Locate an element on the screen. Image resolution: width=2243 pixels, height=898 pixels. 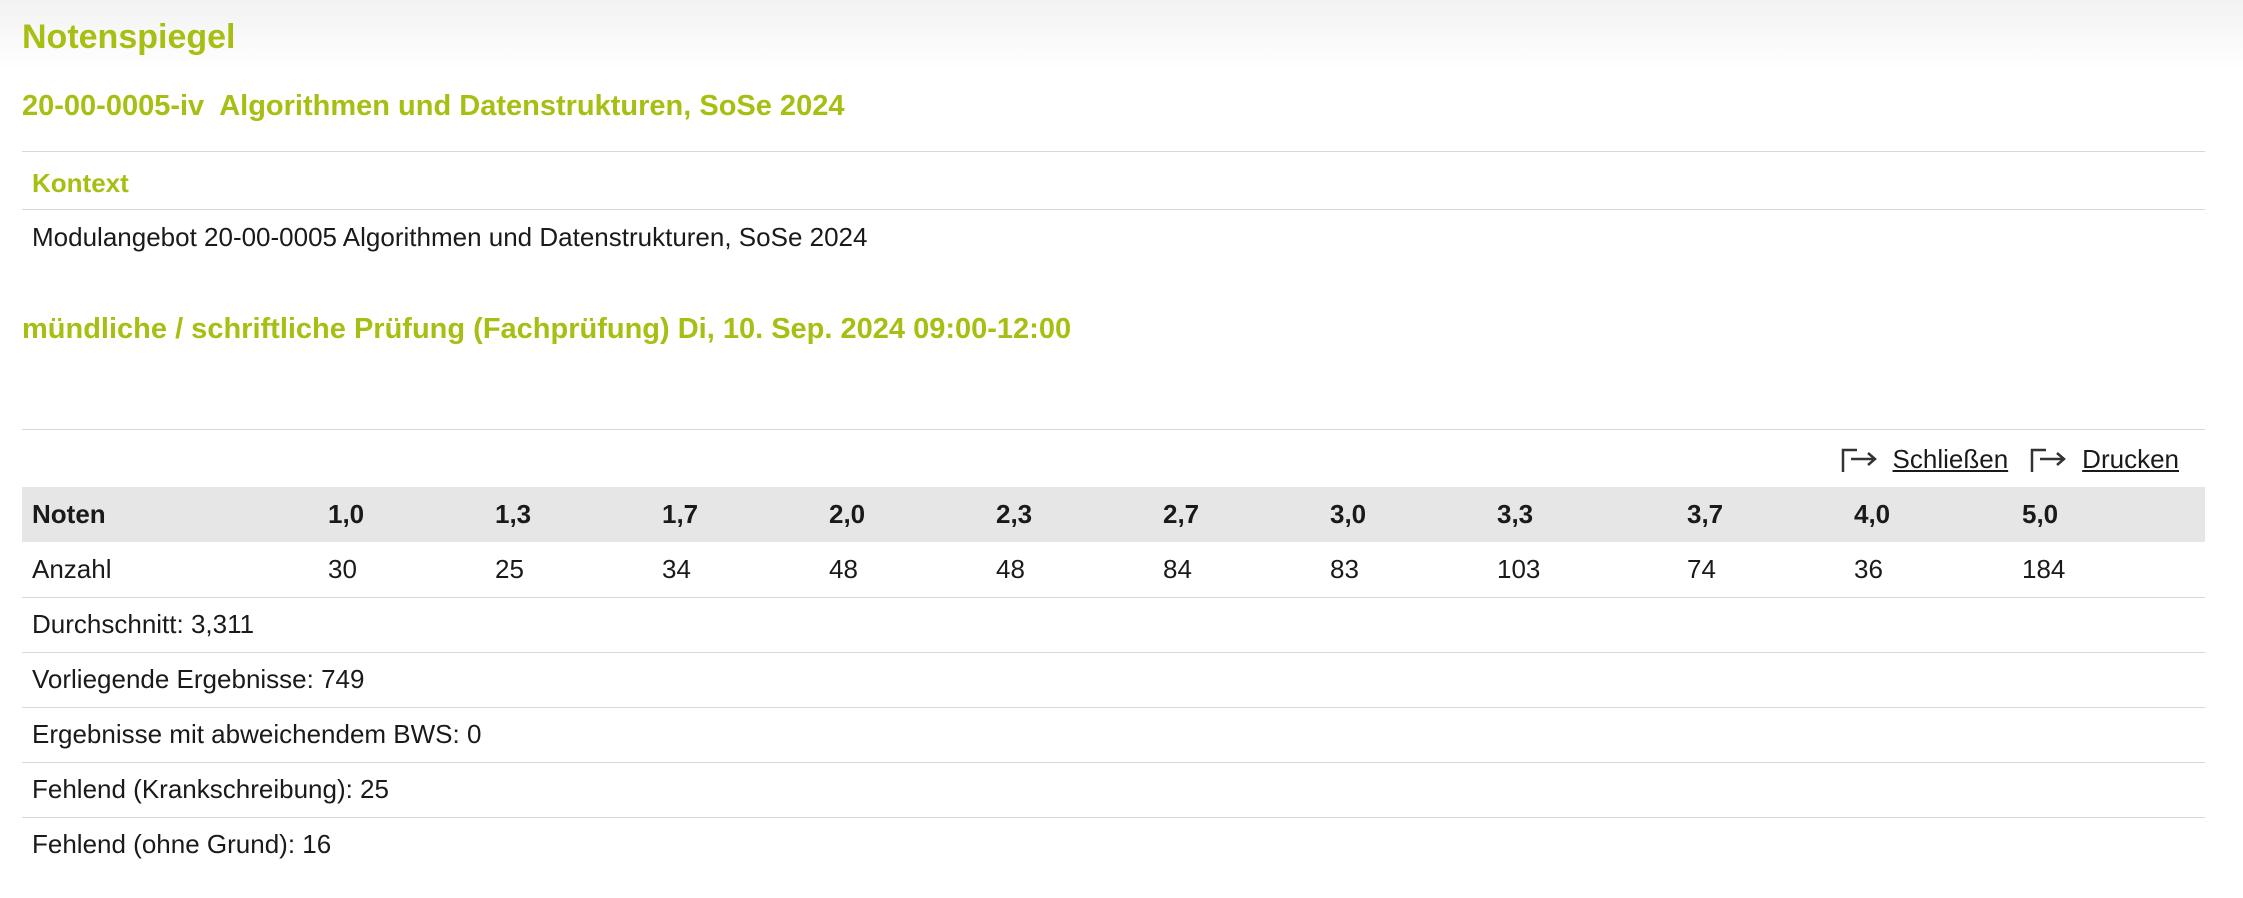
close-label: Schließen is located at coordinates (1950, 459).